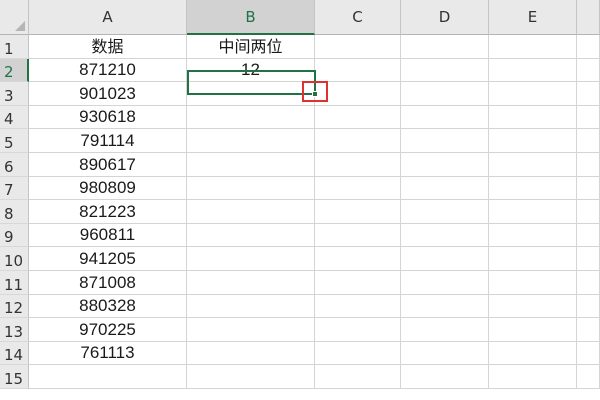 The image size is (600, 400). What do you see at coordinates (108, 70) in the screenshot?
I see `cell-a: 871210` at bounding box center [108, 70].